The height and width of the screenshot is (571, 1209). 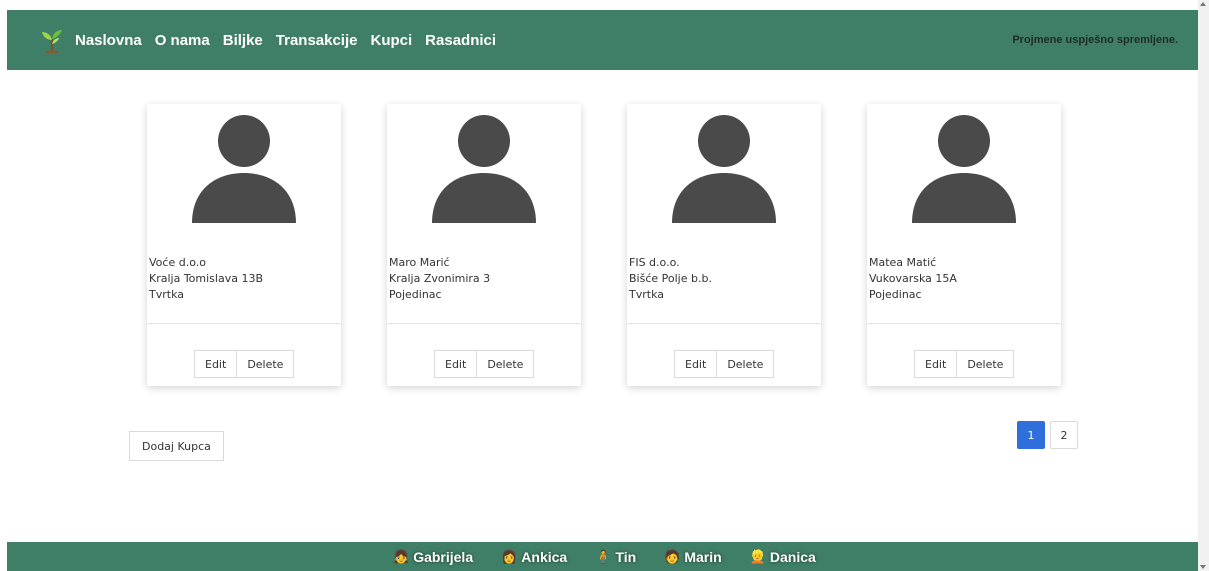 I want to click on customer-info: Matea Matić Vukovarska 15A Pojedinac, so click(x=959, y=279).